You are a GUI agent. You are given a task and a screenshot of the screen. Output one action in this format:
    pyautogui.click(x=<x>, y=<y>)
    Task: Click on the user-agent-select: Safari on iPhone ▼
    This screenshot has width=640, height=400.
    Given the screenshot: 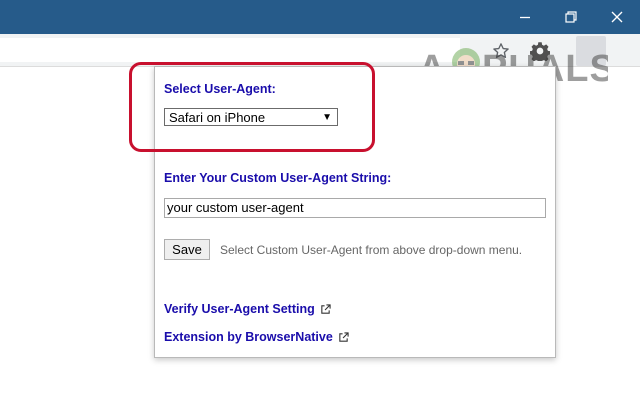 What is the action you would take?
    pyautogui.click(x=251, y=117)
    